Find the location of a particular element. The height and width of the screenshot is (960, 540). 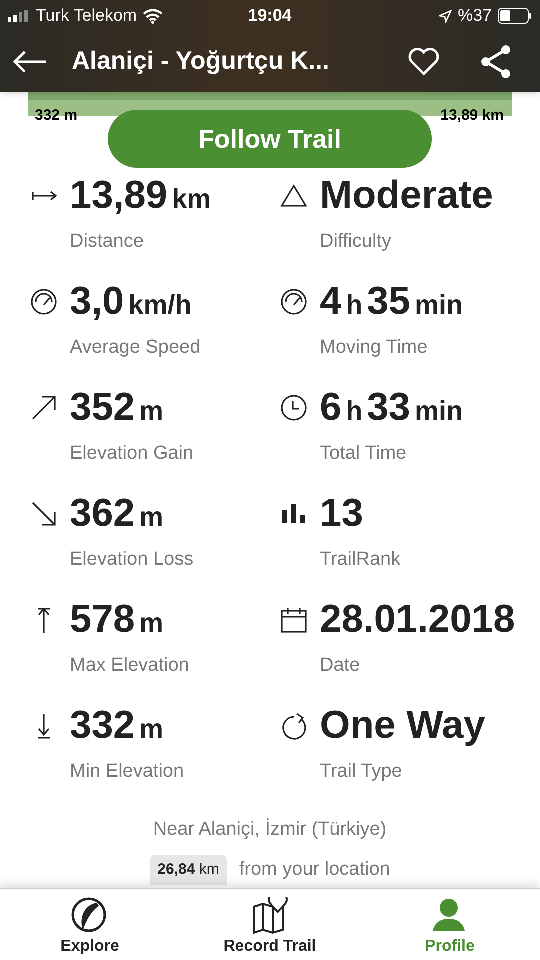

stat-value: 13 is located at coordinates (342, 514).